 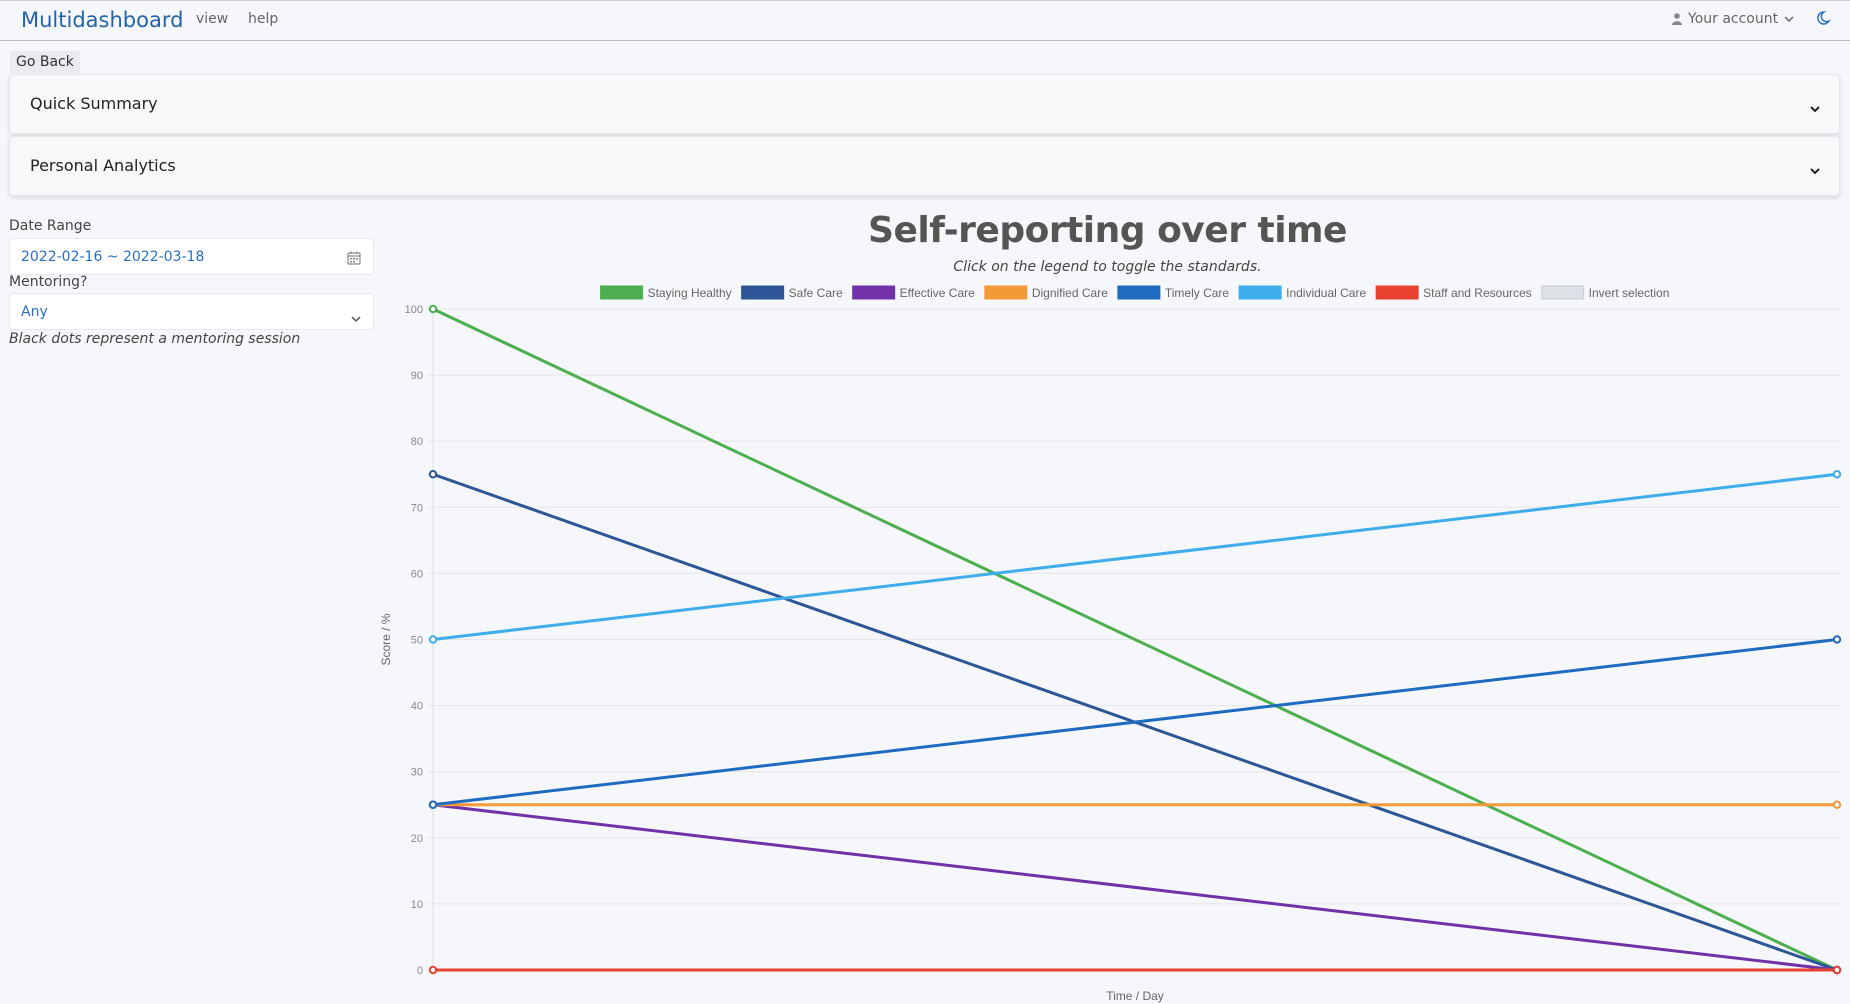 I want to click on legend-item: Timely Care, so click(x=1173, y=292).